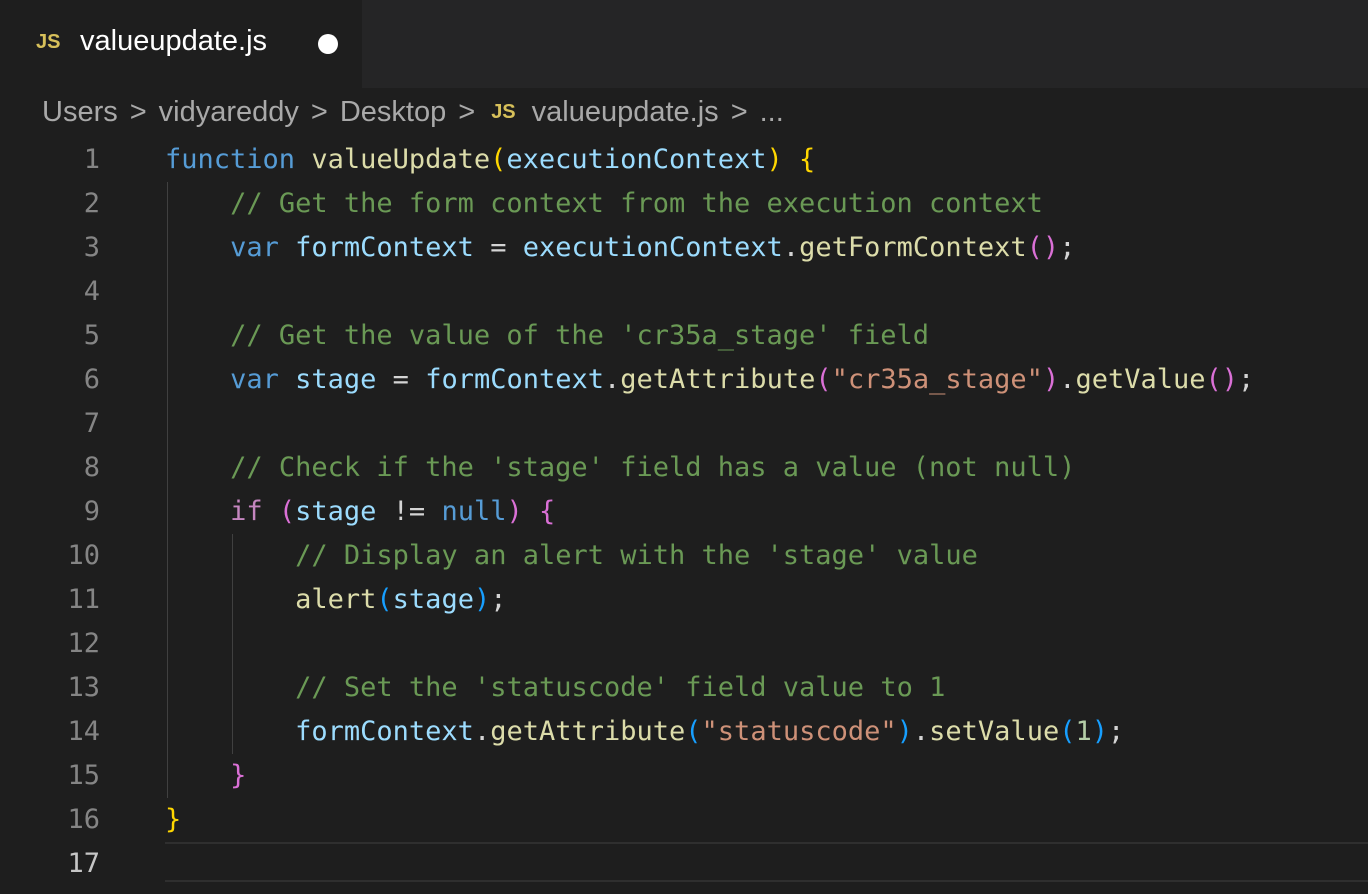 The width and height of the screenshot is (1368, 894). I want to click on breadcrumb-item-file: valueupdate.js, so click(625, 112).